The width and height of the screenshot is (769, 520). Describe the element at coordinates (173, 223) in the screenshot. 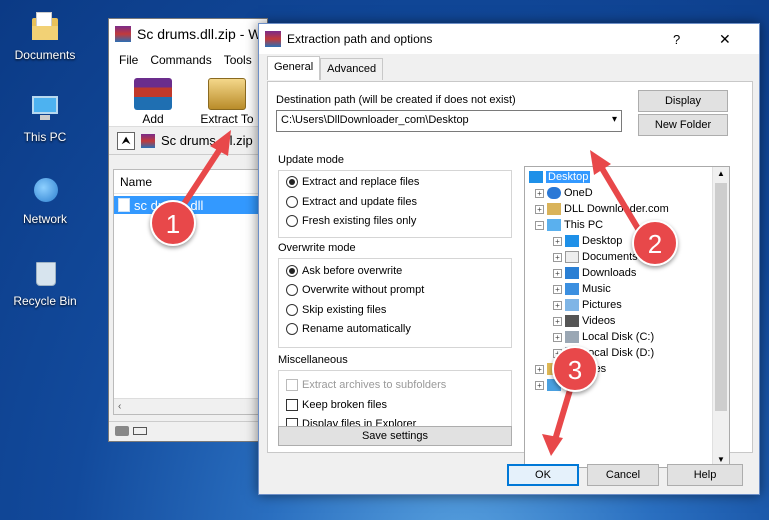

I see `step-badge-1: 1` at that location.